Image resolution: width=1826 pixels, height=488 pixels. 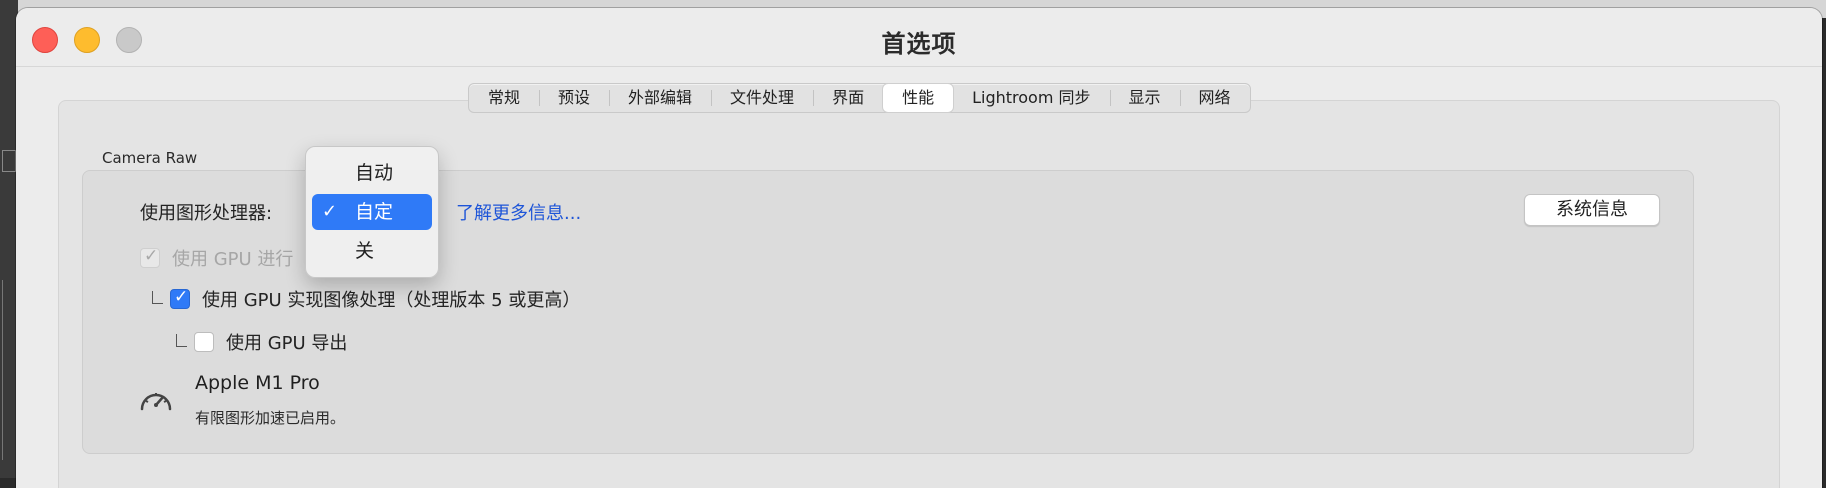 I want to click on gpu-display-label: 使用 GPU 进行, so click(x=233, y=259).